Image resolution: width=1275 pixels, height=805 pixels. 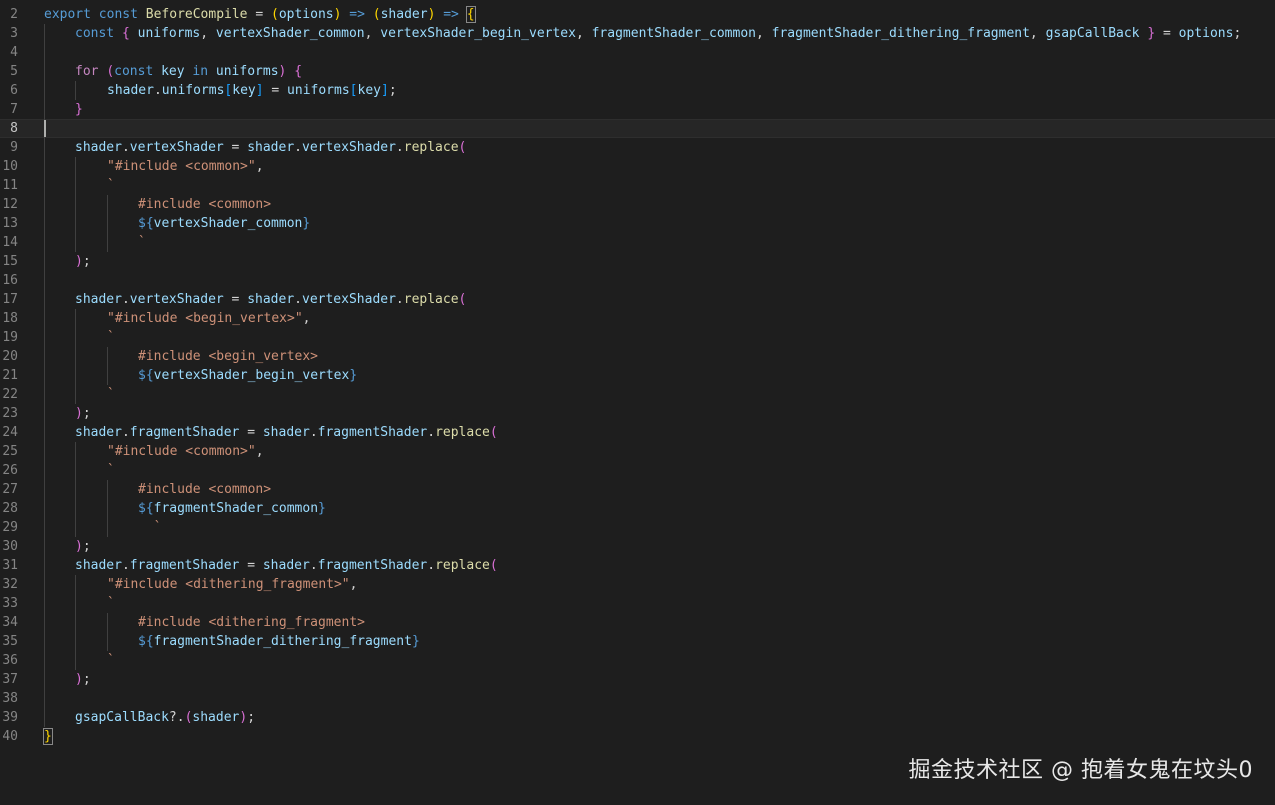 I want to click on code-line: 6 shader.uniforms[key] = uniforms[key];, so click(x=637, y=90).